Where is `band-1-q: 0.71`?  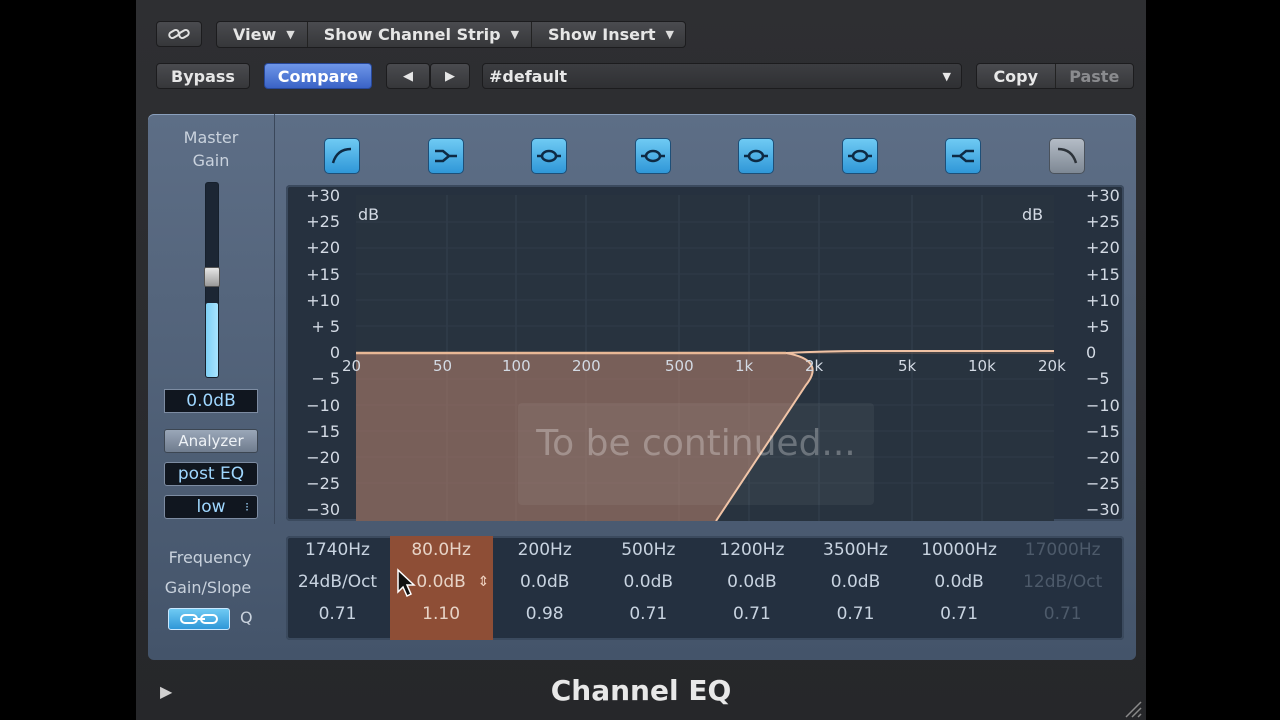
band-1-q: 0.71 is located at coordinates (337, 614).